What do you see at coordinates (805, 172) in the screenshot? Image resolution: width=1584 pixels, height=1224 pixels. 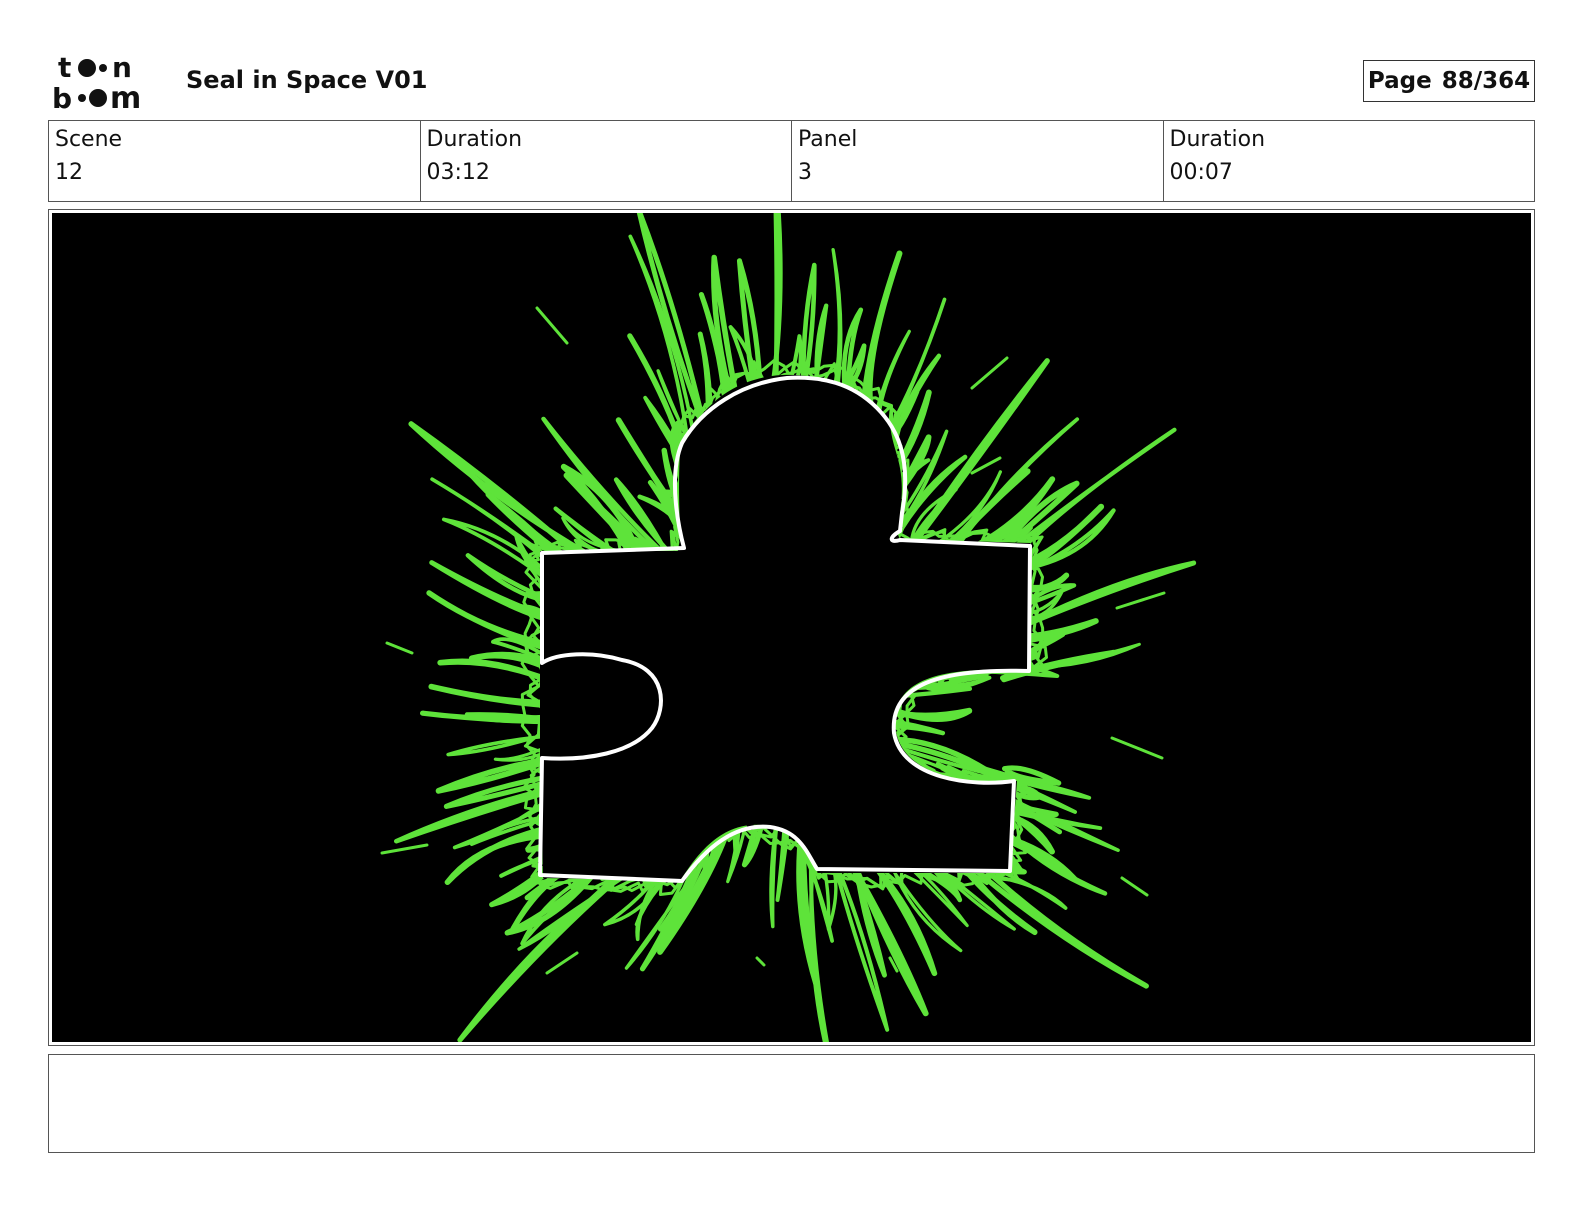 I see `panel-value: 3` at bounding box center [805, 172].